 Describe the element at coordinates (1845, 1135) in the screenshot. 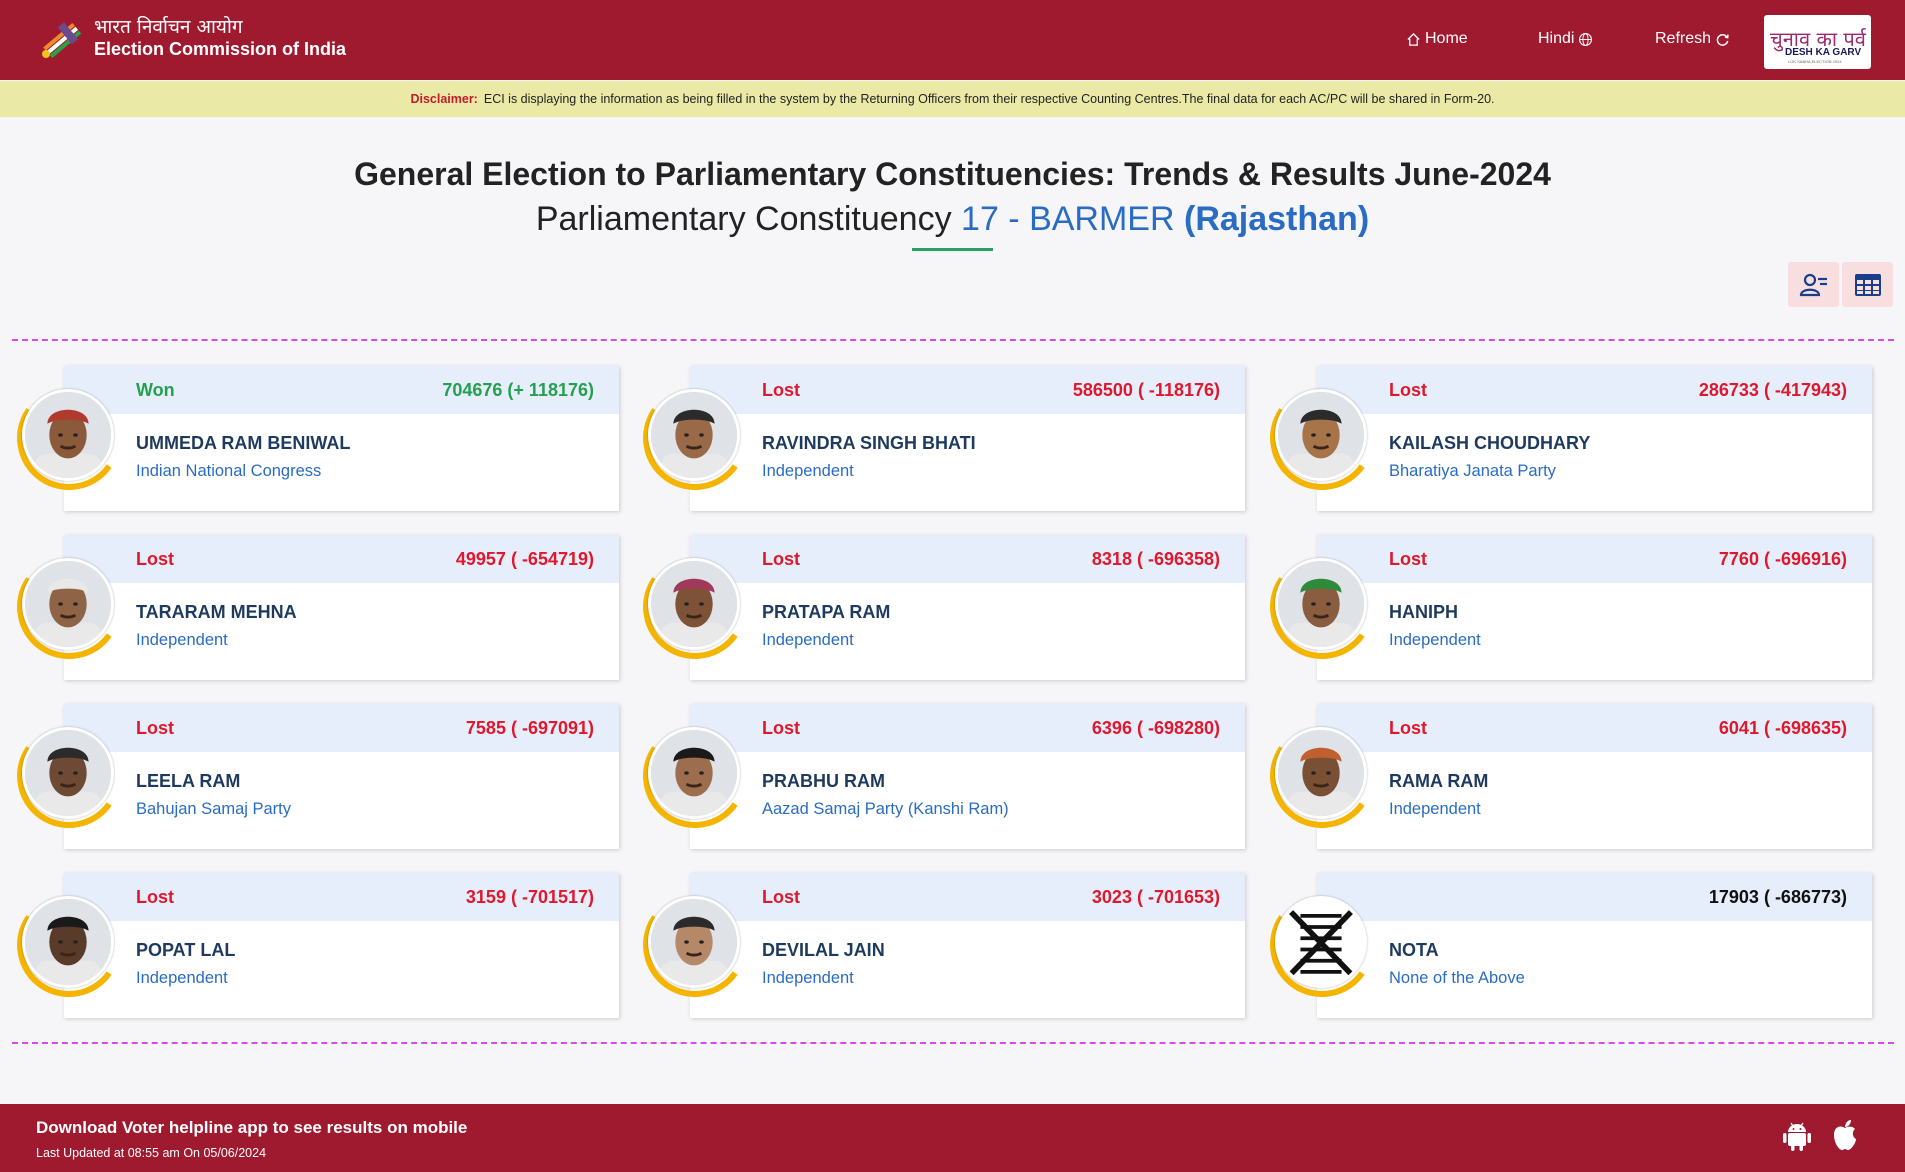

I see `apple-icon` at that location.